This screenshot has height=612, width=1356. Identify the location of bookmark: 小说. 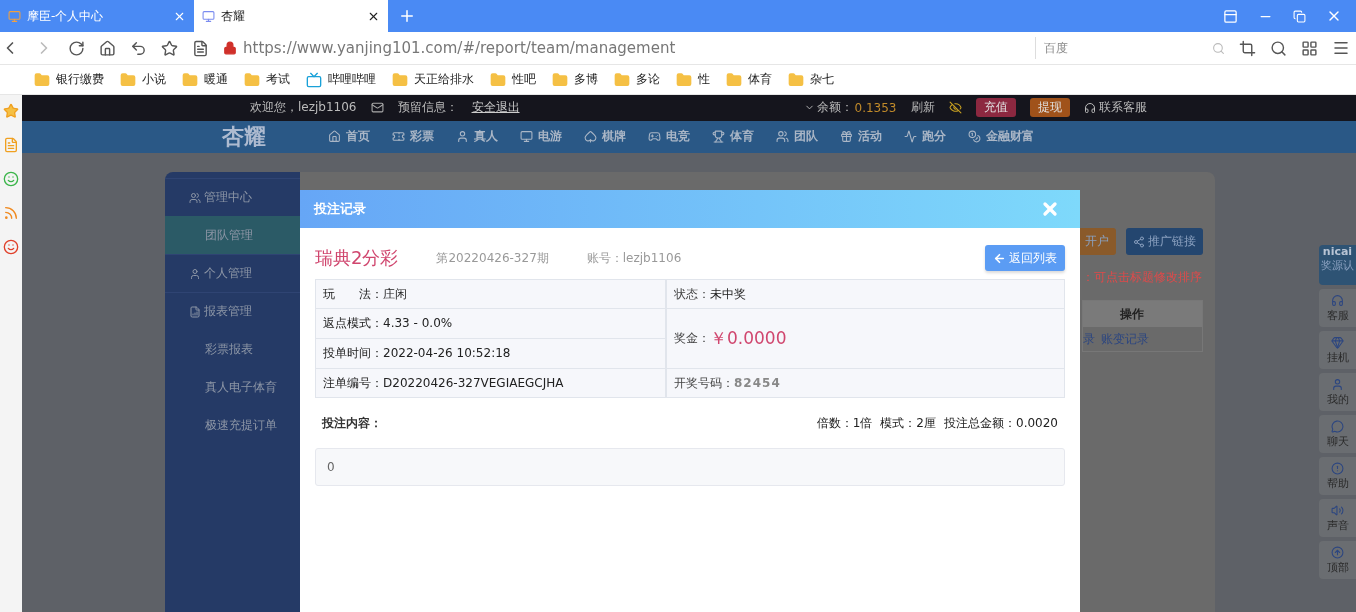
(143, 79).